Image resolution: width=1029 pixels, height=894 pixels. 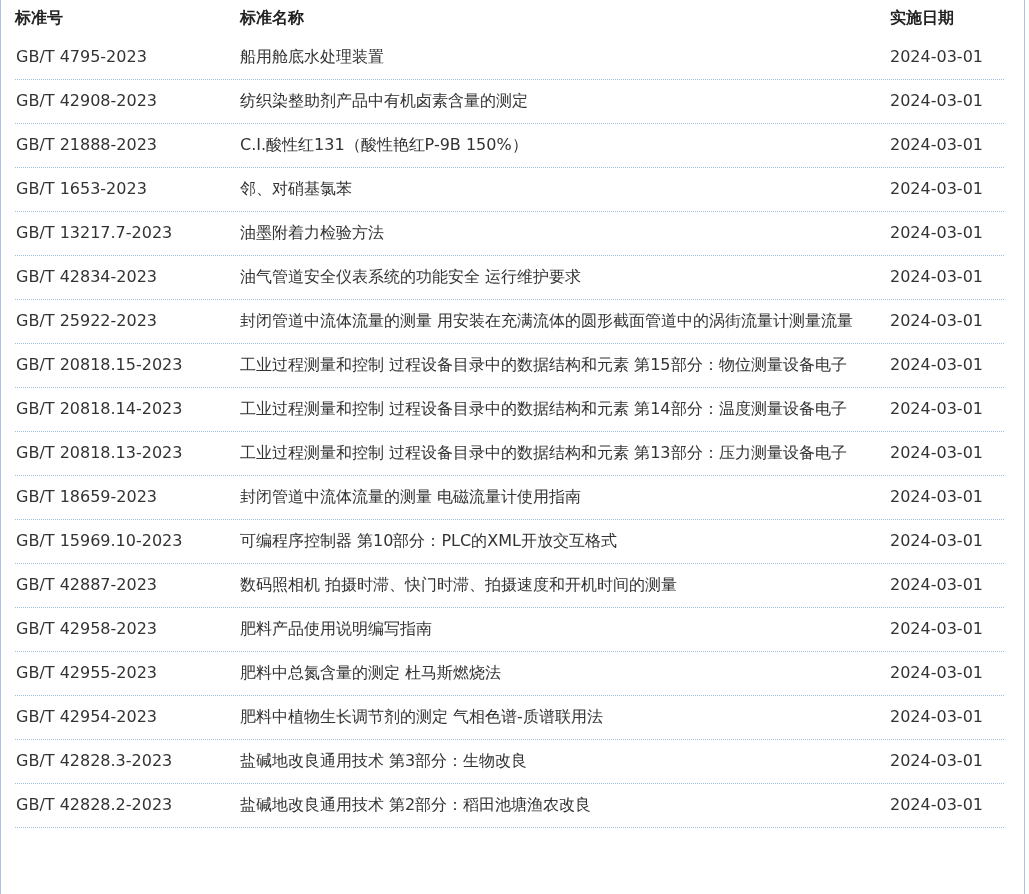 I want to click on table-cell-text: 封闭管道中流体流量的测量 电磁流量计使用指南, so click(x=411, y=497).